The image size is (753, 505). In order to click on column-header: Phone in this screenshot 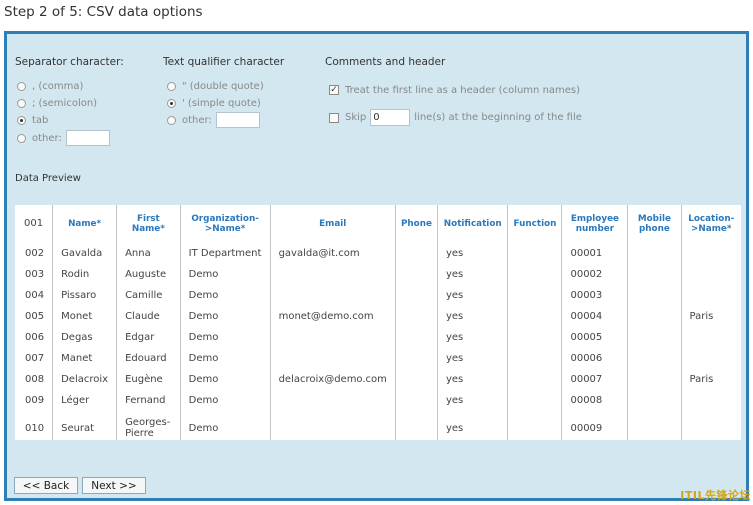, I will do `click(416, 224)`.